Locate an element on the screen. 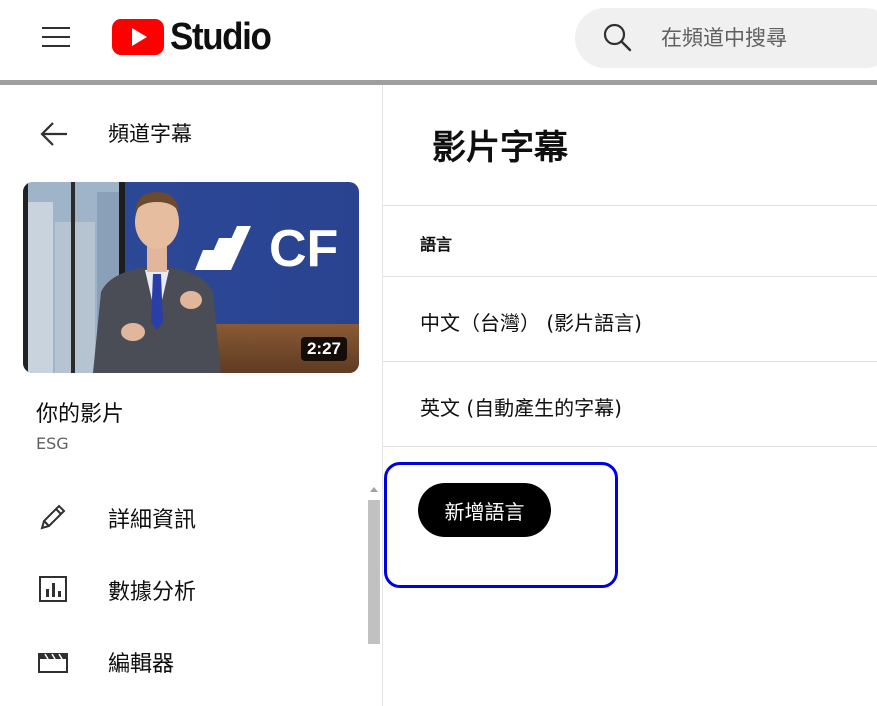  top-bar: Studio 在頻道中搜尋 is located at coordinates (438, 40).